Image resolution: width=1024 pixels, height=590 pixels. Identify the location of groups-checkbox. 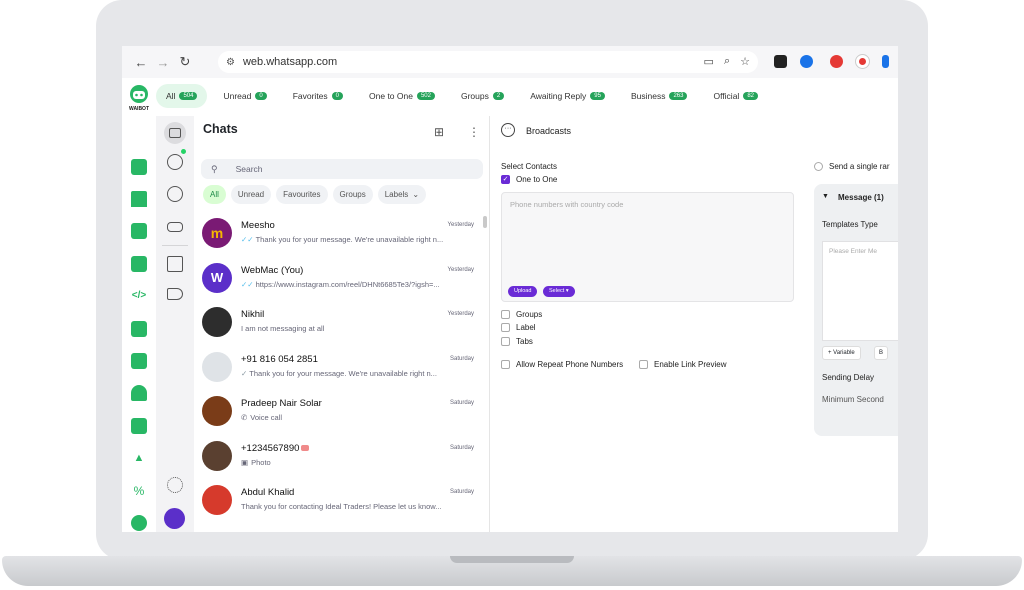
(505, 314).